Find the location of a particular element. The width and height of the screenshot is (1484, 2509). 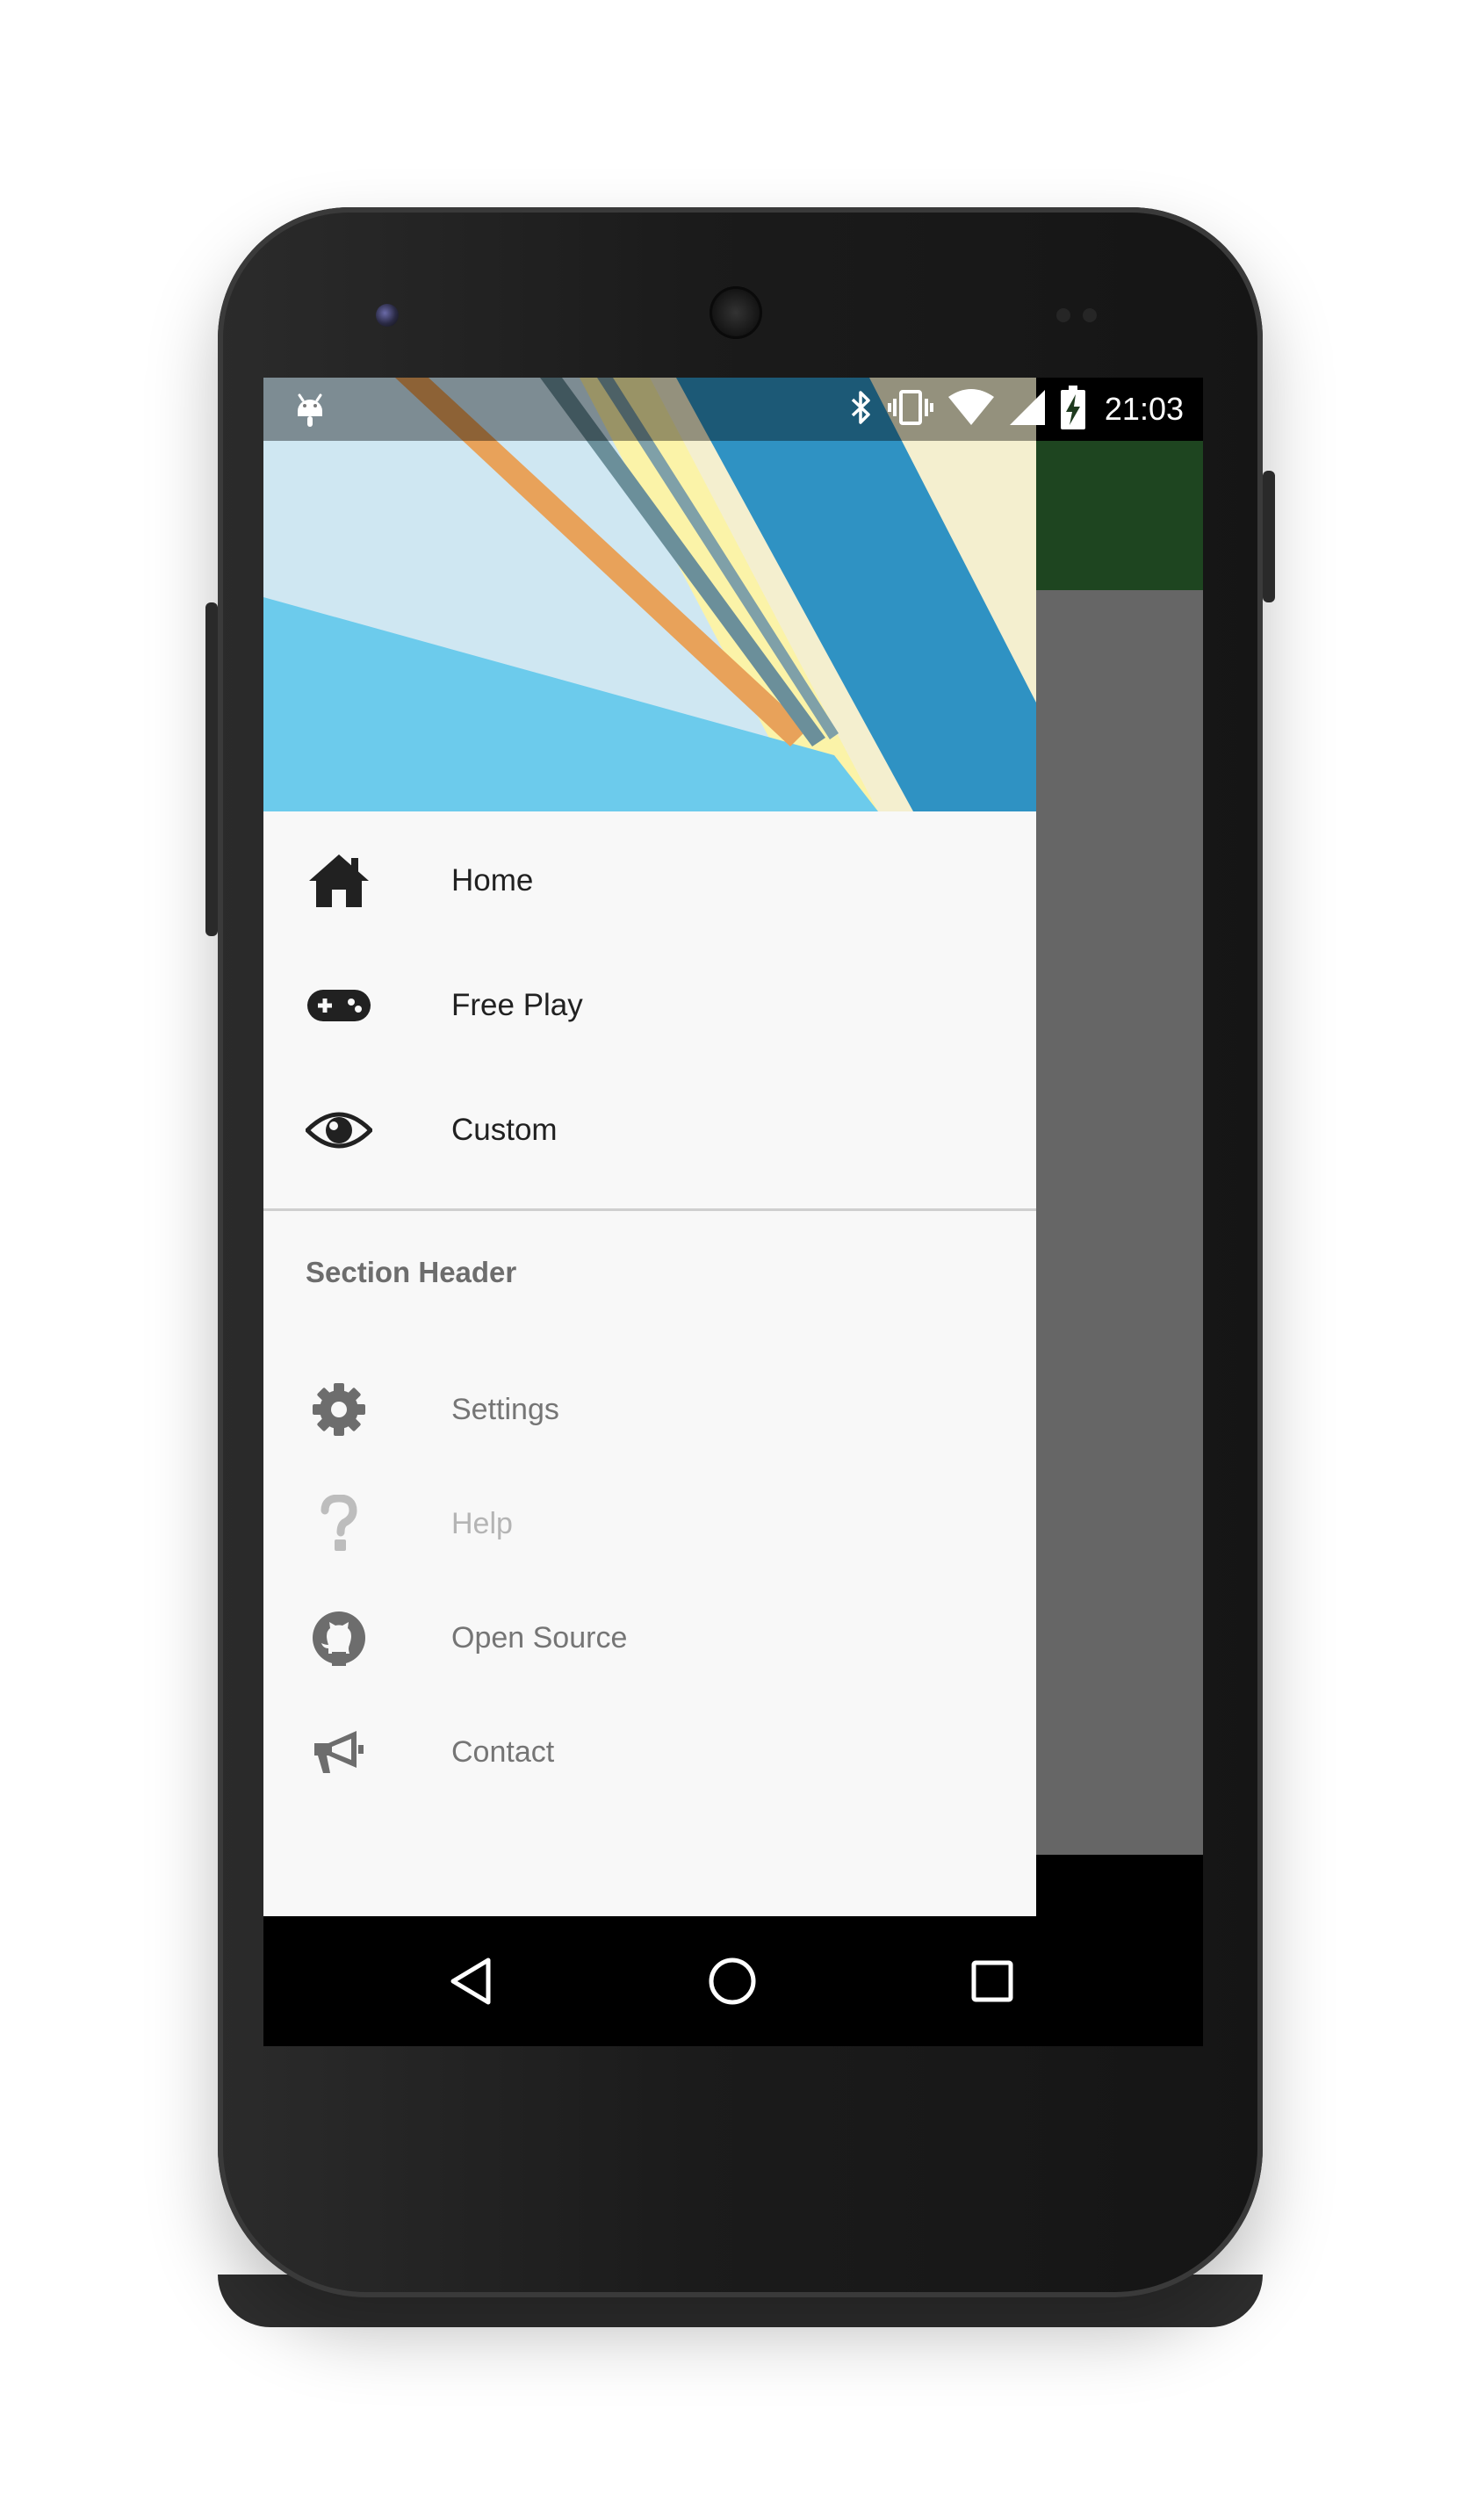

home-icon is located at coordinates (339, 881).